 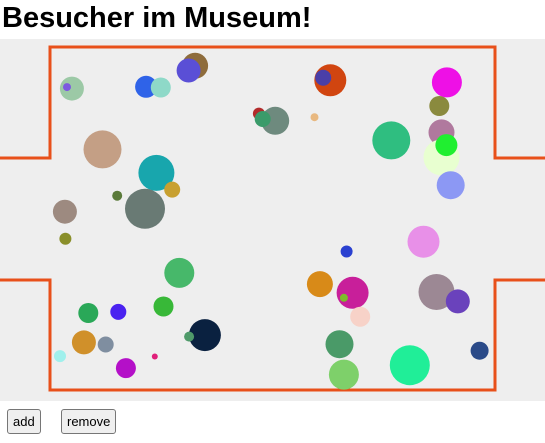 I want to click on controls: add remove, so click(x=272, y=423).